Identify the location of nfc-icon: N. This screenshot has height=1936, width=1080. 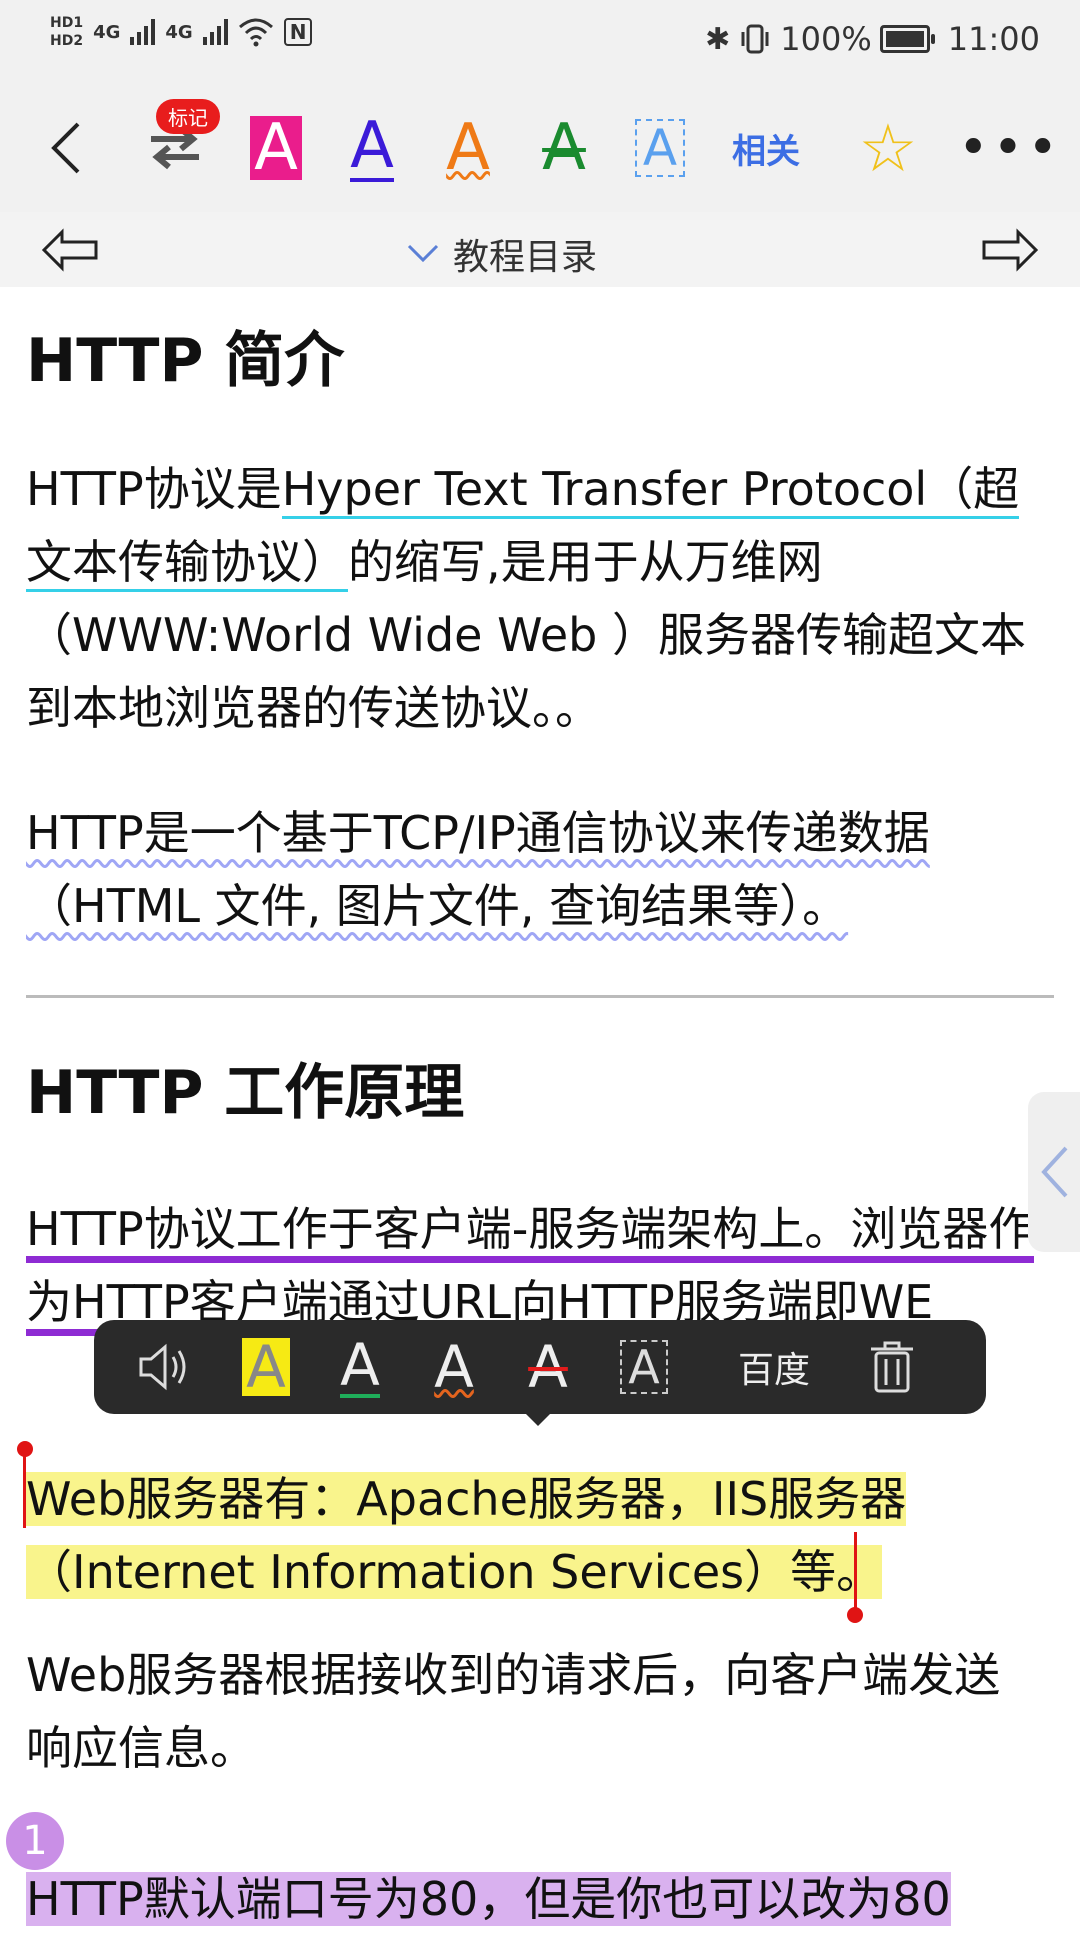
(298, 32).